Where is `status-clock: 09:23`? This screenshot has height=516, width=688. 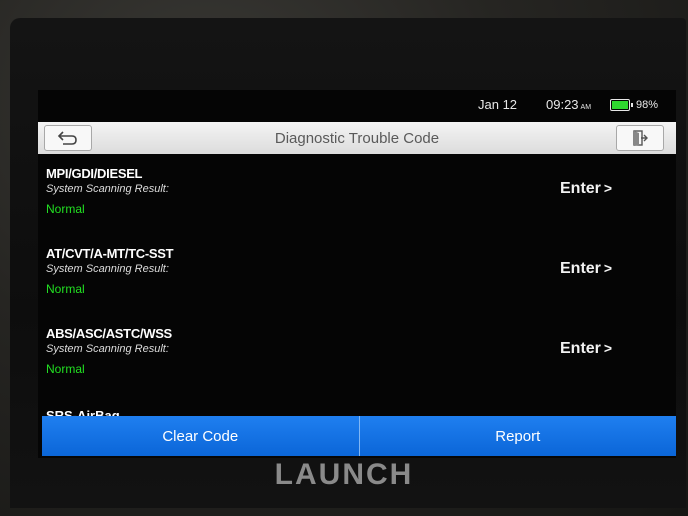
status-clock: 09:23 is located at coordinates (562, 104).